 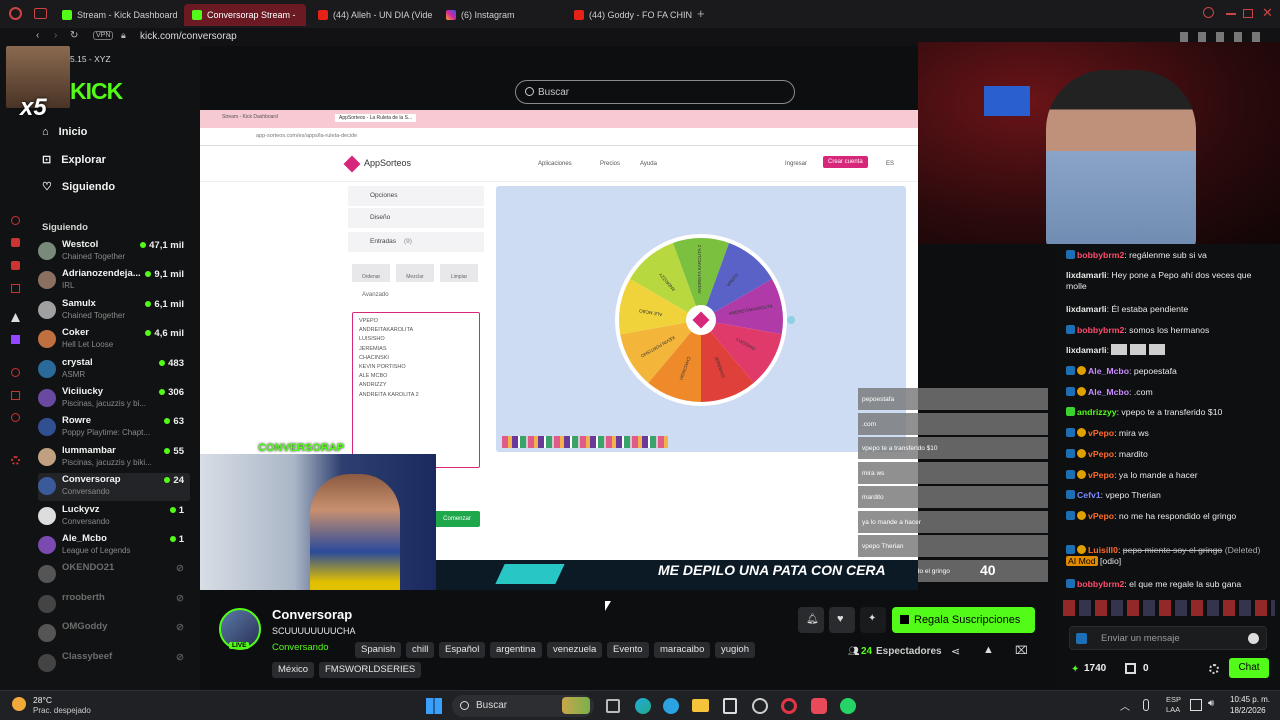 I want to click on chat-message: Ale_Mcbo: pepoestafa, so click(x=1169, y=371).